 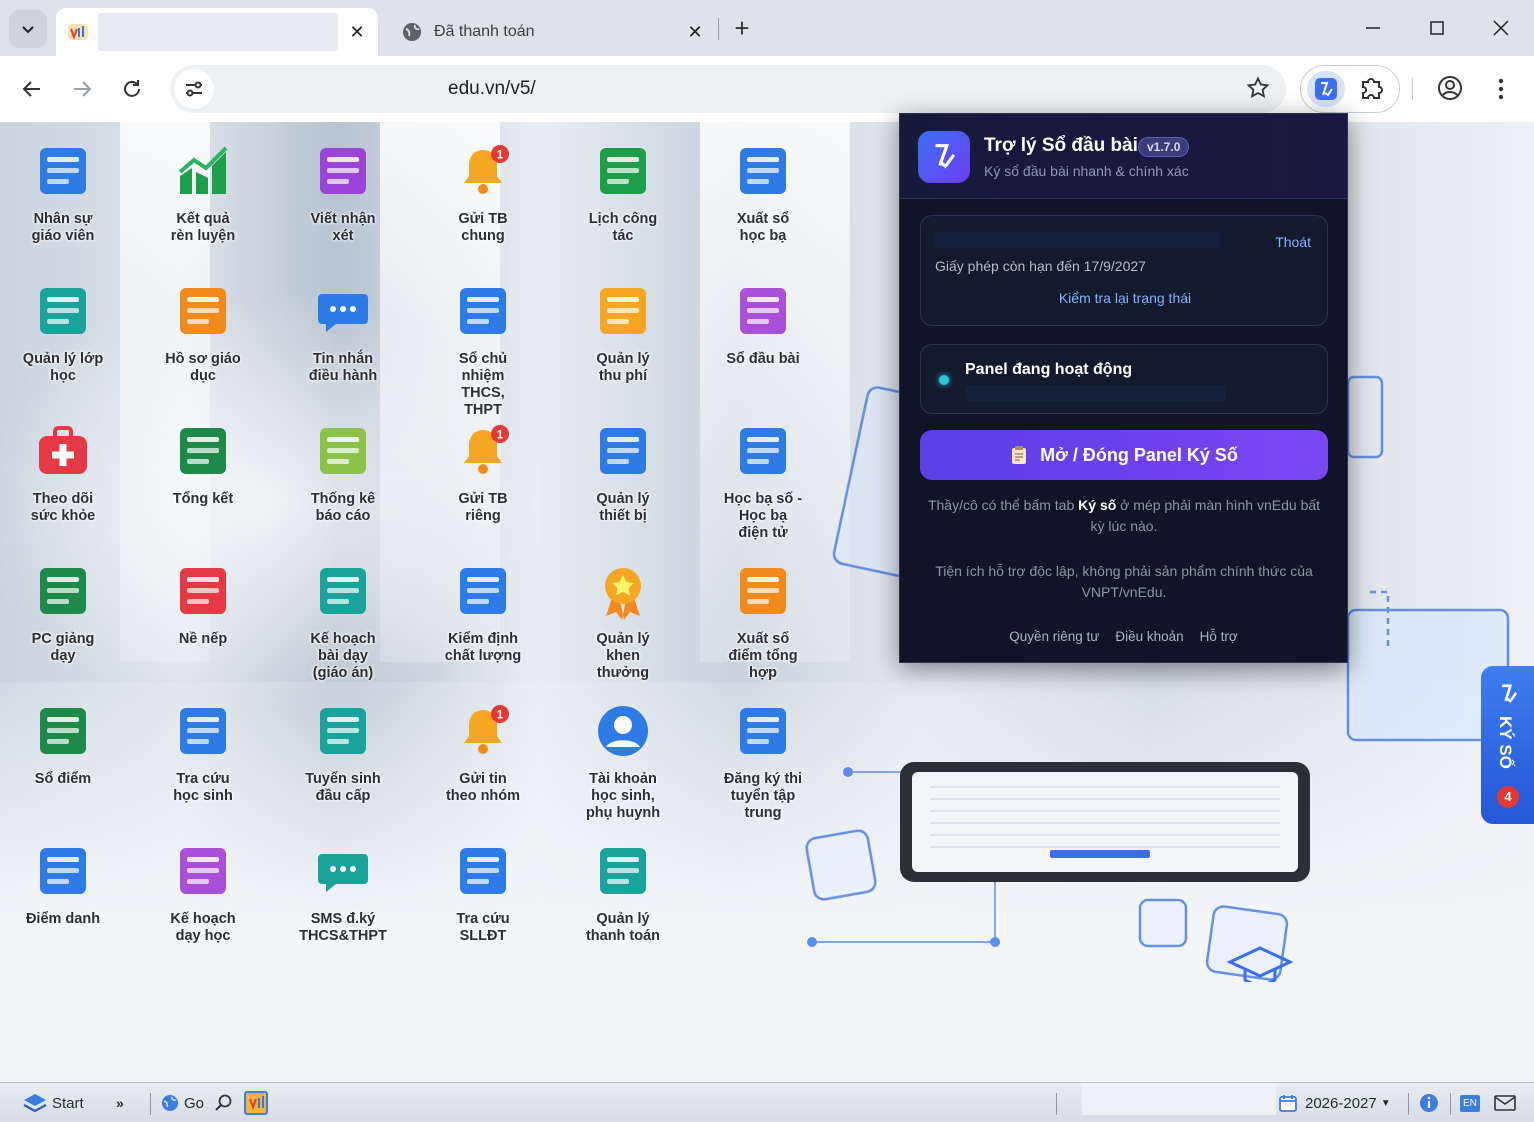 What do you see at coordinates (203, 753) in the screenshot?
I see `app-tile: Tra cứu học sinh` at bounding box center [203, 753].